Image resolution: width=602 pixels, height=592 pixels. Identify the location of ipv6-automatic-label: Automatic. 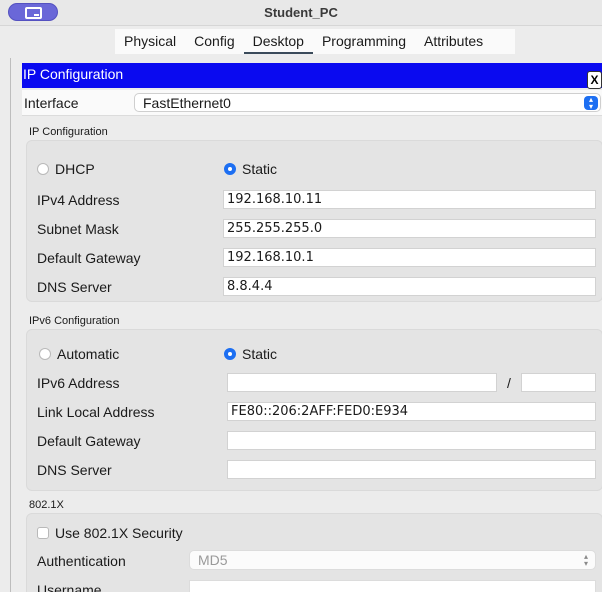
(88, 354).